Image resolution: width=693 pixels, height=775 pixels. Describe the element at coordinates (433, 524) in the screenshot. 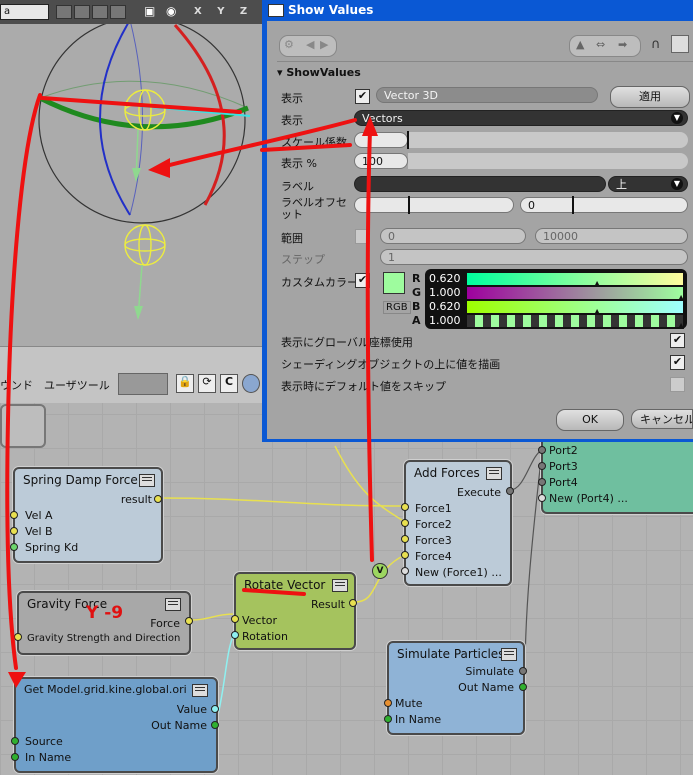

I see `port-in-force2: Force2` at that location.